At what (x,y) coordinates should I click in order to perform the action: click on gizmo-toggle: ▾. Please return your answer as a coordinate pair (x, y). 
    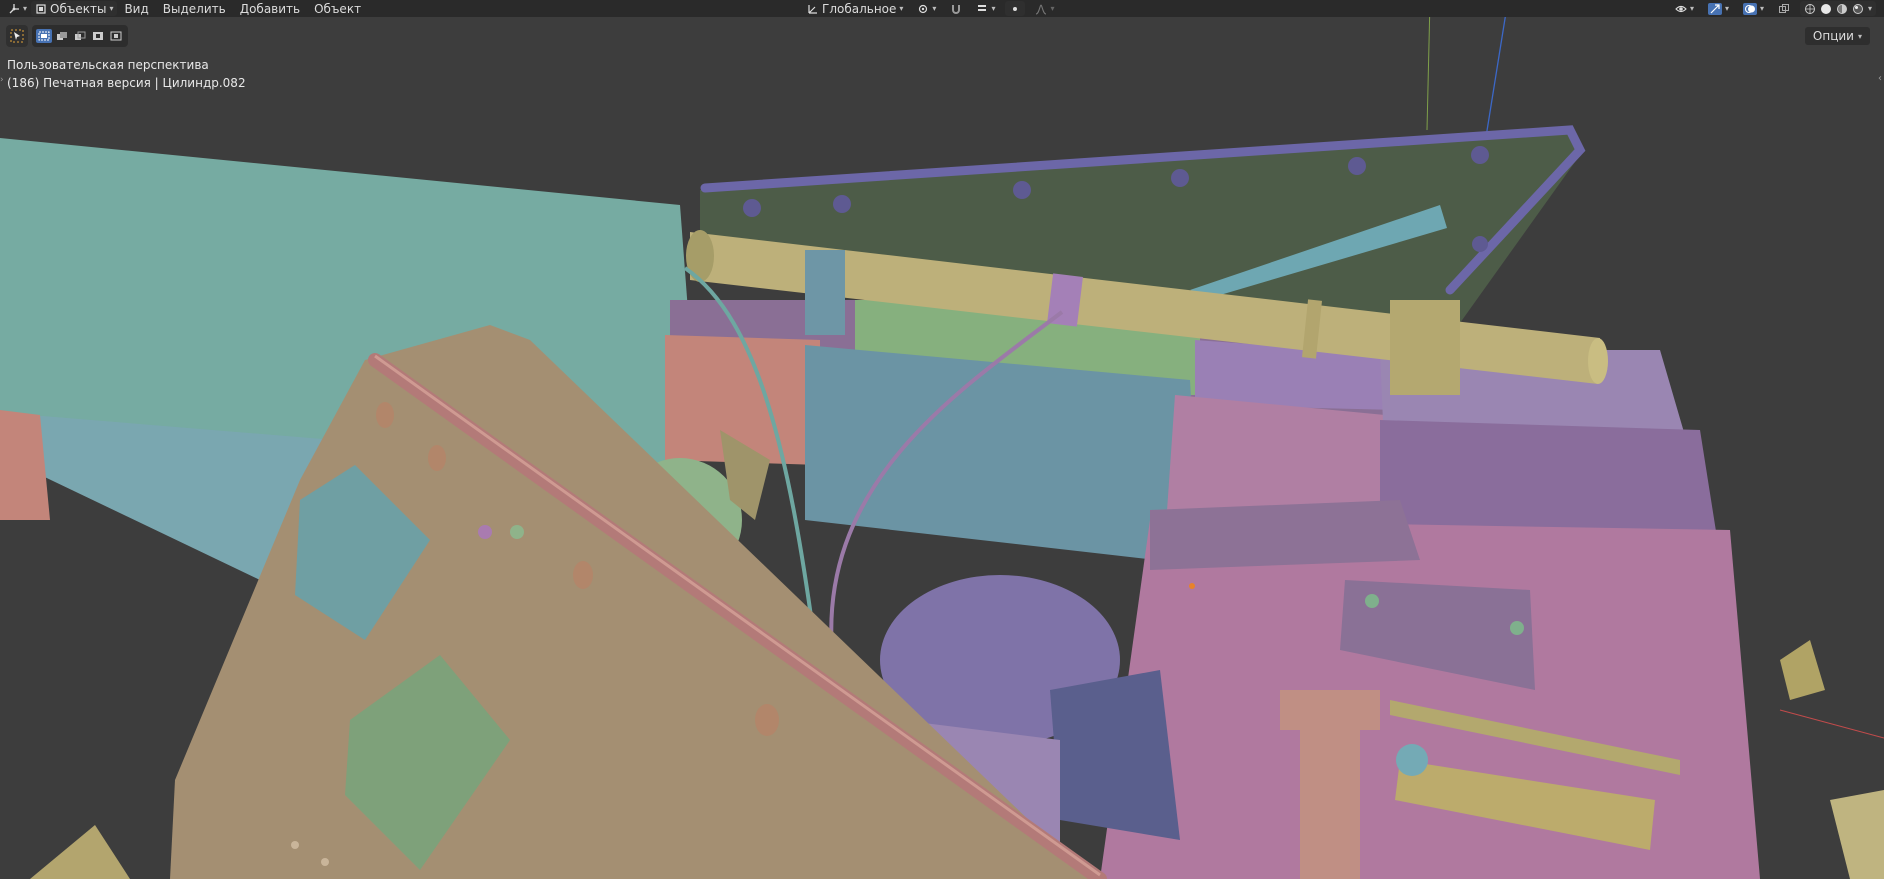
    Looking at the image, I should click on (1718, 8).